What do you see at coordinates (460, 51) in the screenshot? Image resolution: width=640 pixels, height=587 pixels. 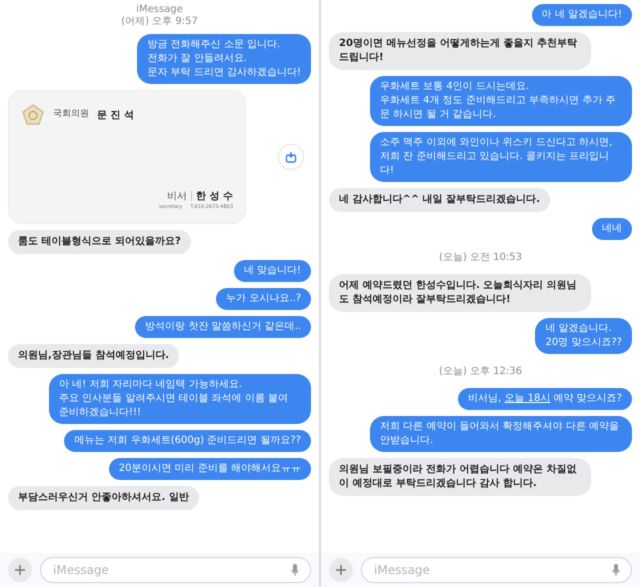 I see `received-message: 20명이면 메뉴선정을 어떻게하는게 좋을지 추천부탁드립니다!` at bounding box center [460, 51].